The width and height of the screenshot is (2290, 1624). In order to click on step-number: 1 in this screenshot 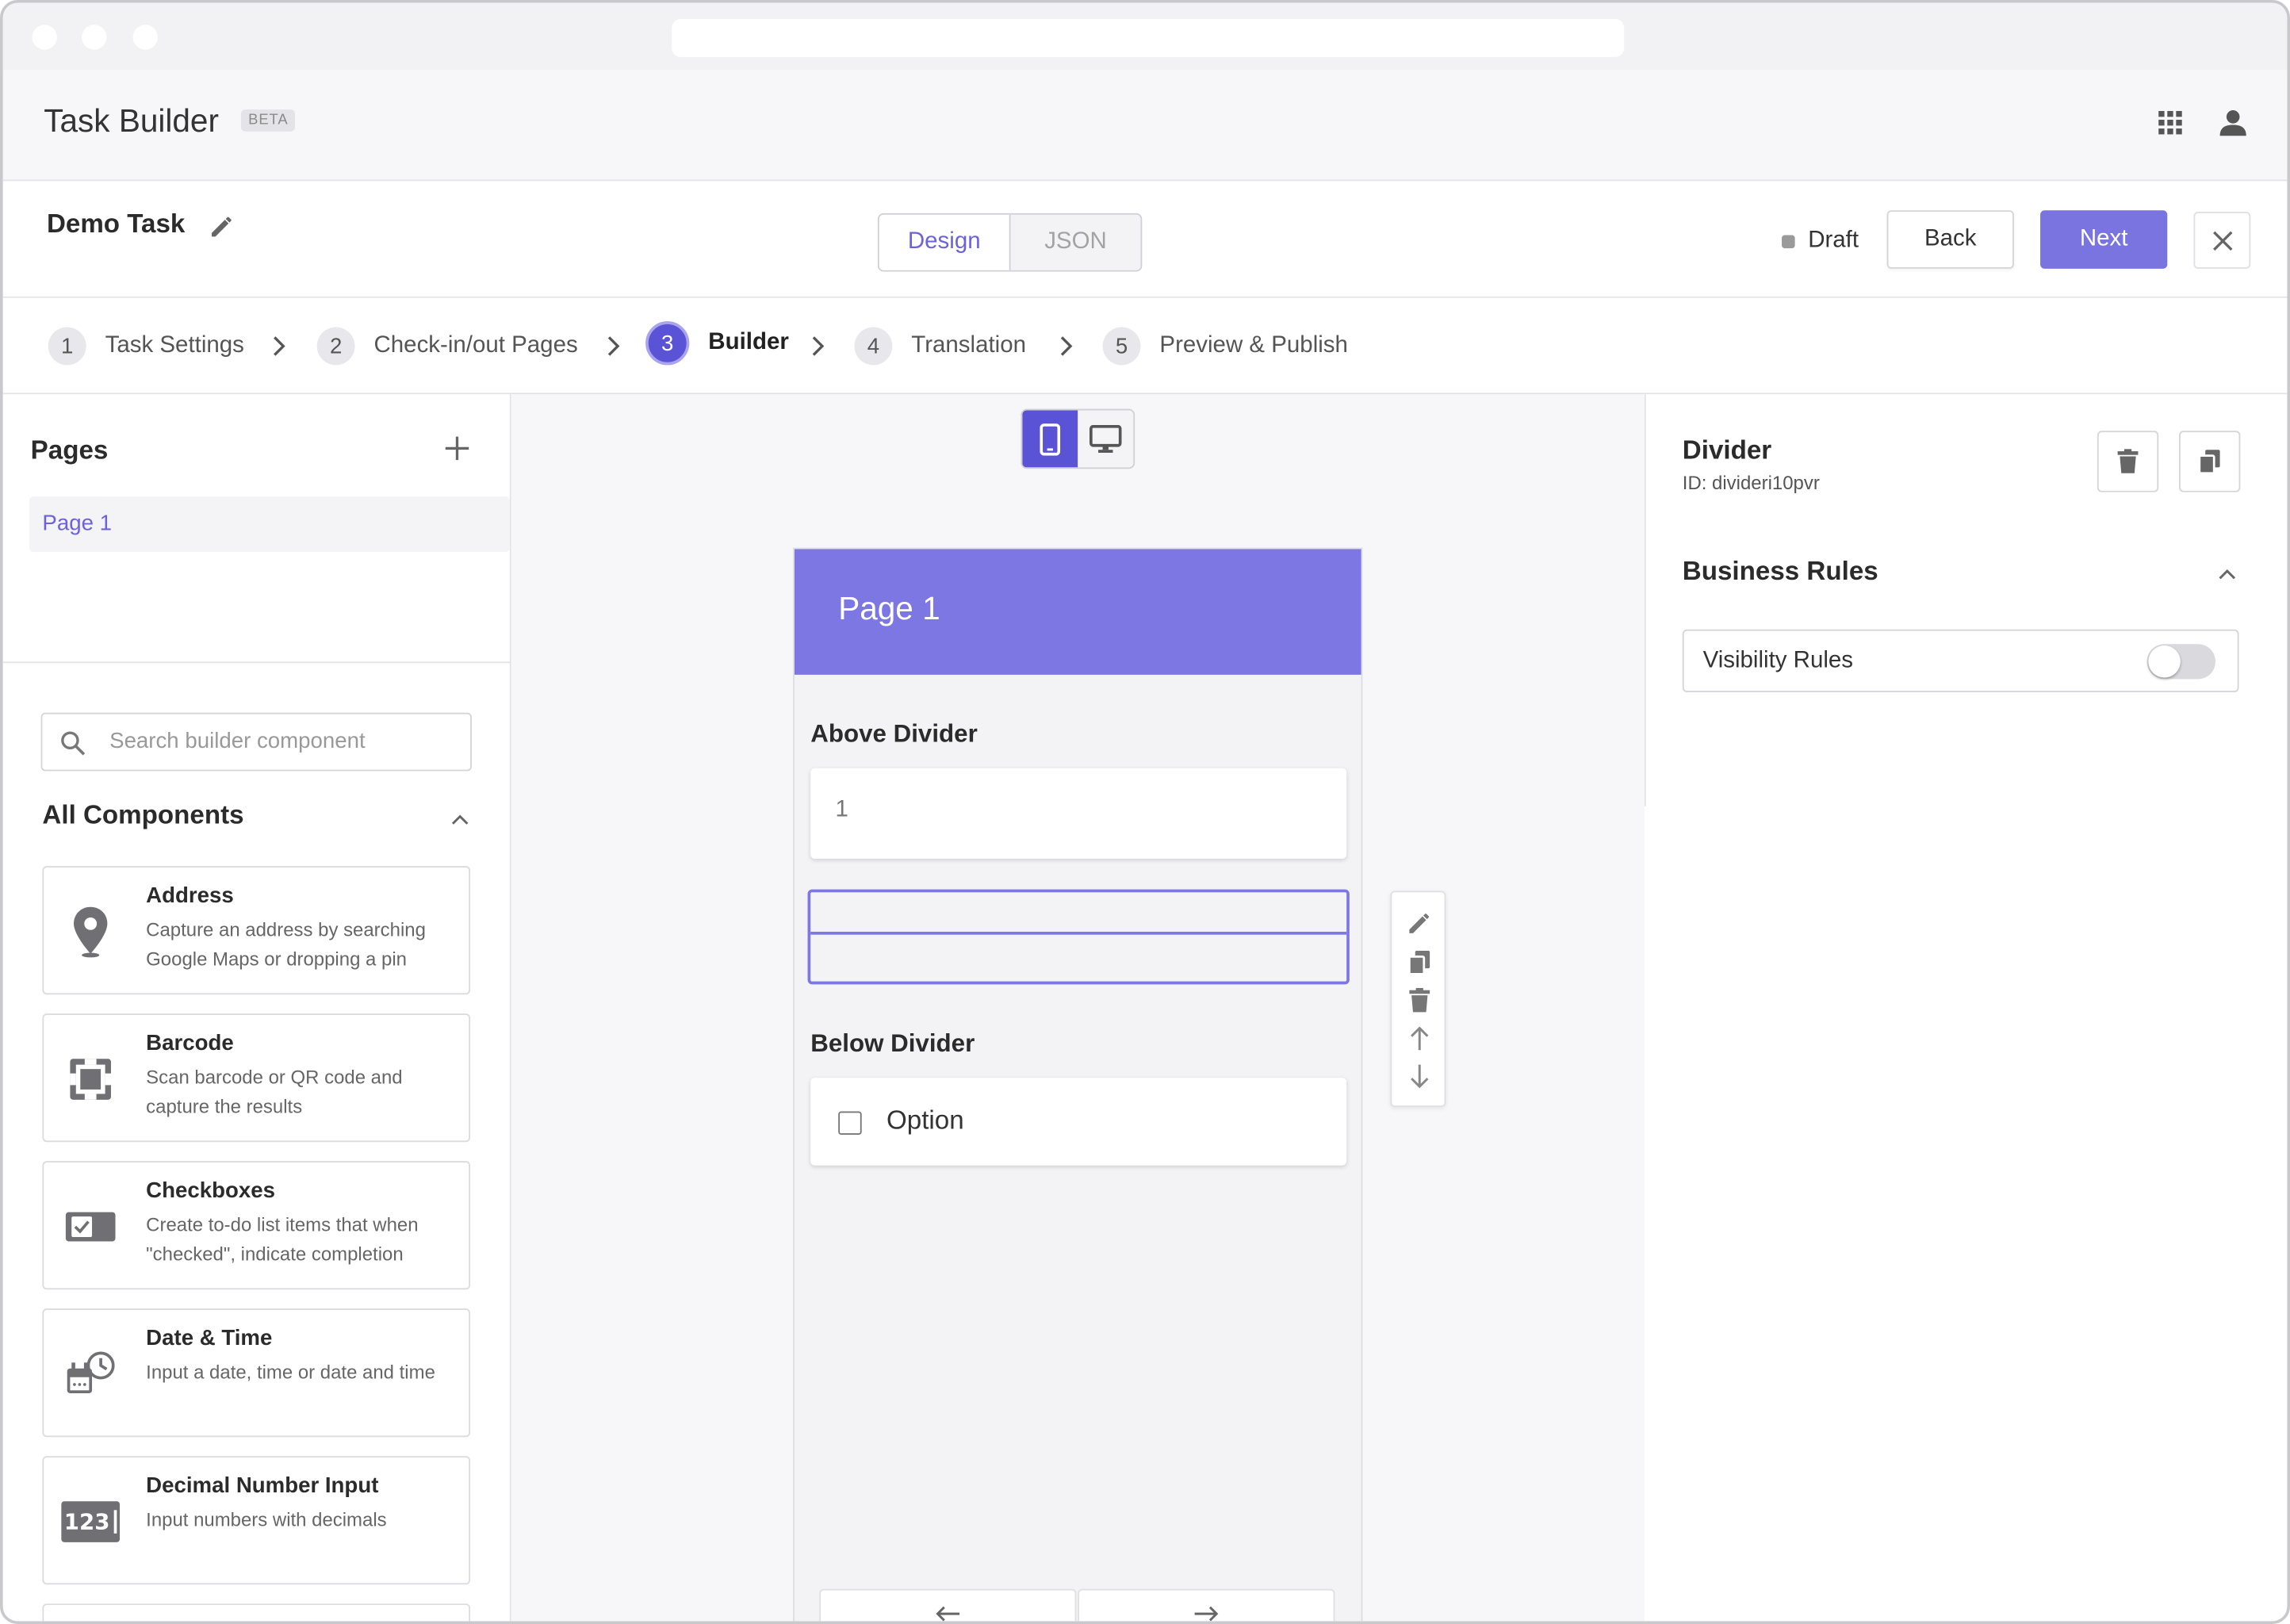, I will do `click(67, 346)`.